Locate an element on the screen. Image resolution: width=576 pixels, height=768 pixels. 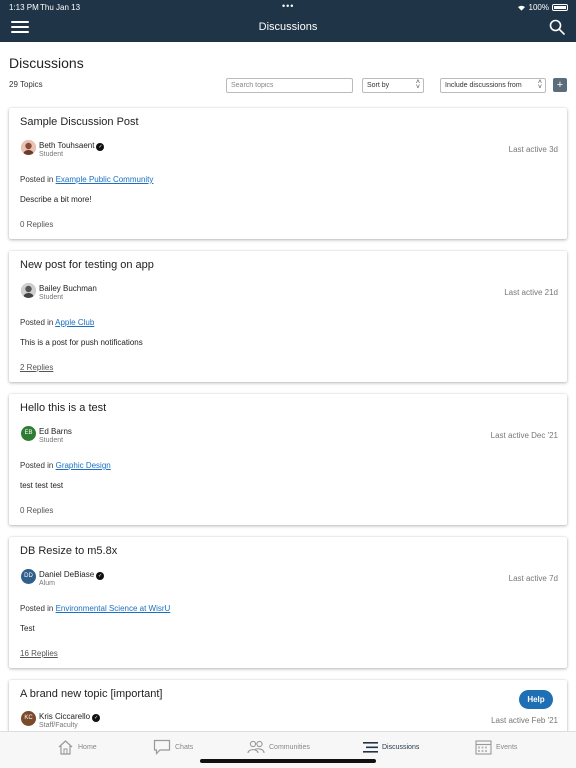
community-link: Apple Club is located at coordinates (74, 322).